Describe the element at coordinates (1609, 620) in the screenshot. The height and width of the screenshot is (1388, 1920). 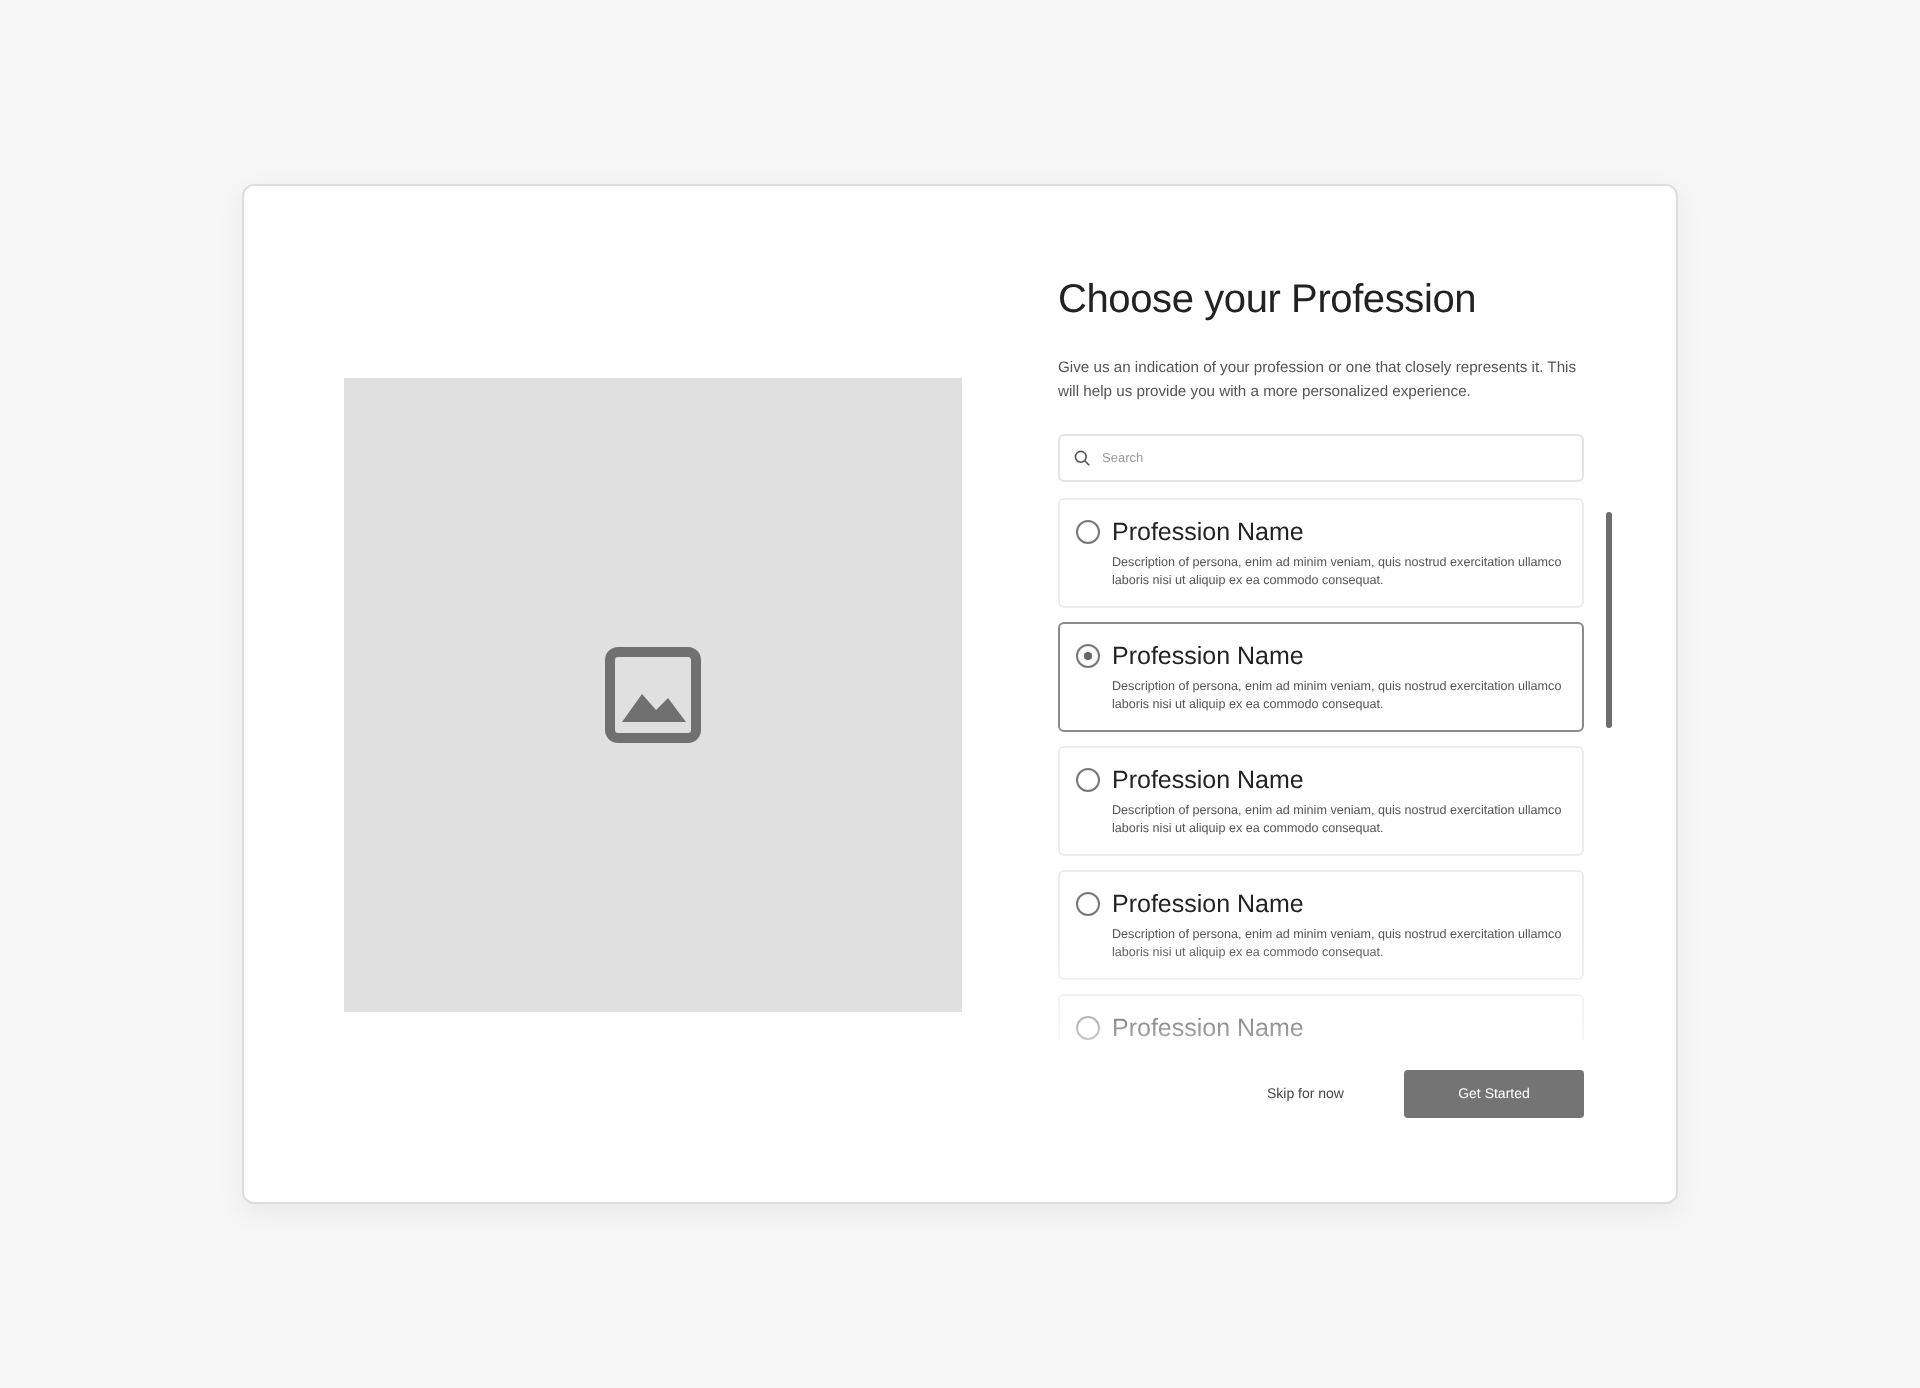
I see `scrollbar-thumb` at that location.